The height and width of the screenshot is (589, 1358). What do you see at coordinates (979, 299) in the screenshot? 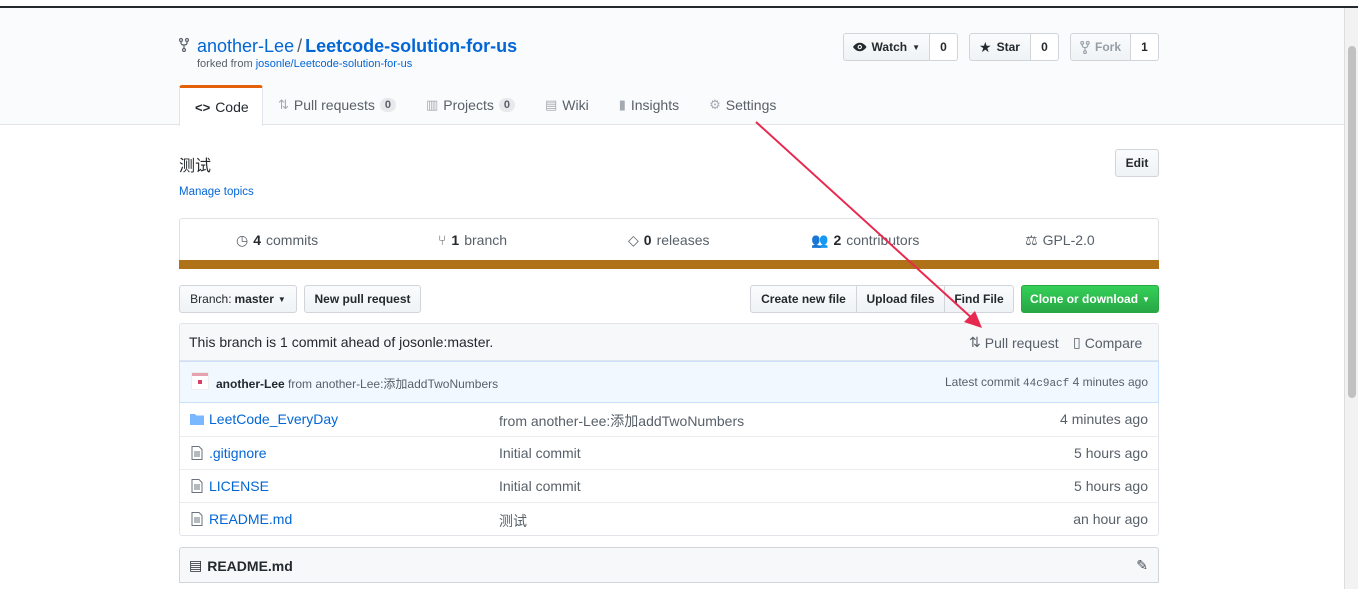
I see `find-file-button: Find File` at bounding box center [979, 299].